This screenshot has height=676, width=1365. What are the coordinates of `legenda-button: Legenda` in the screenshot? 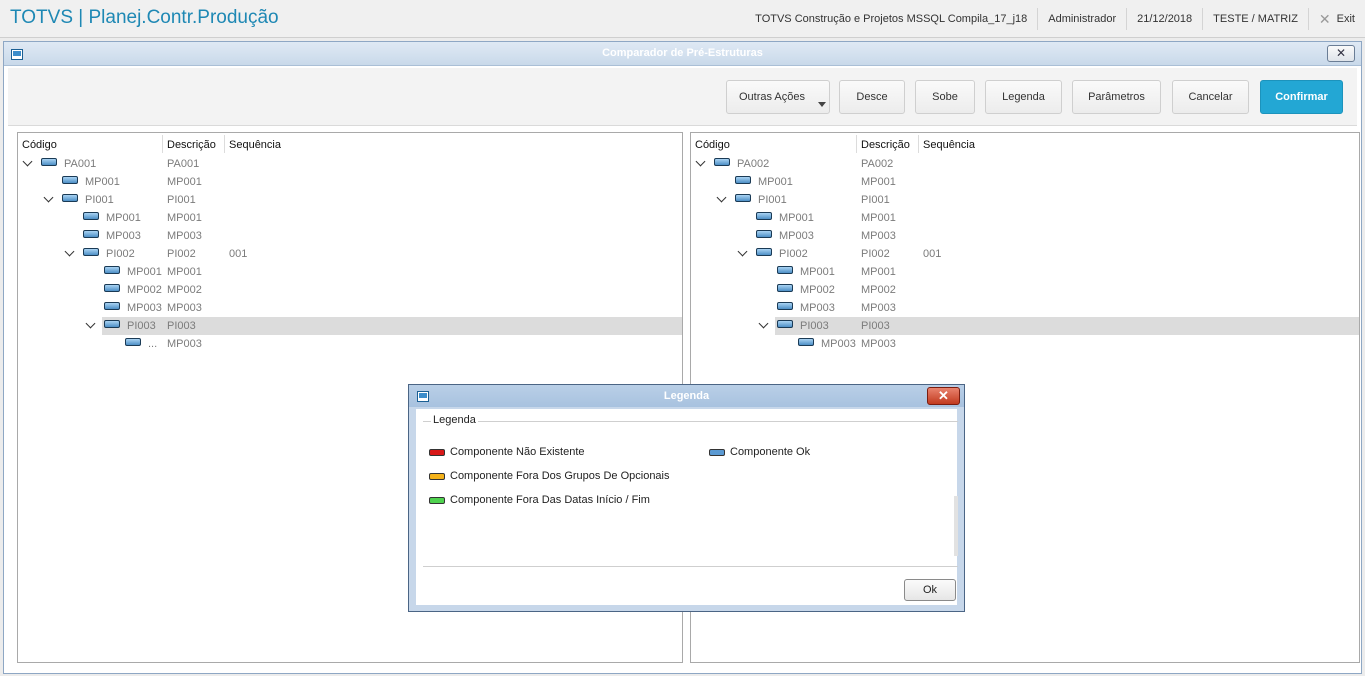 It's located at (1023, 97).